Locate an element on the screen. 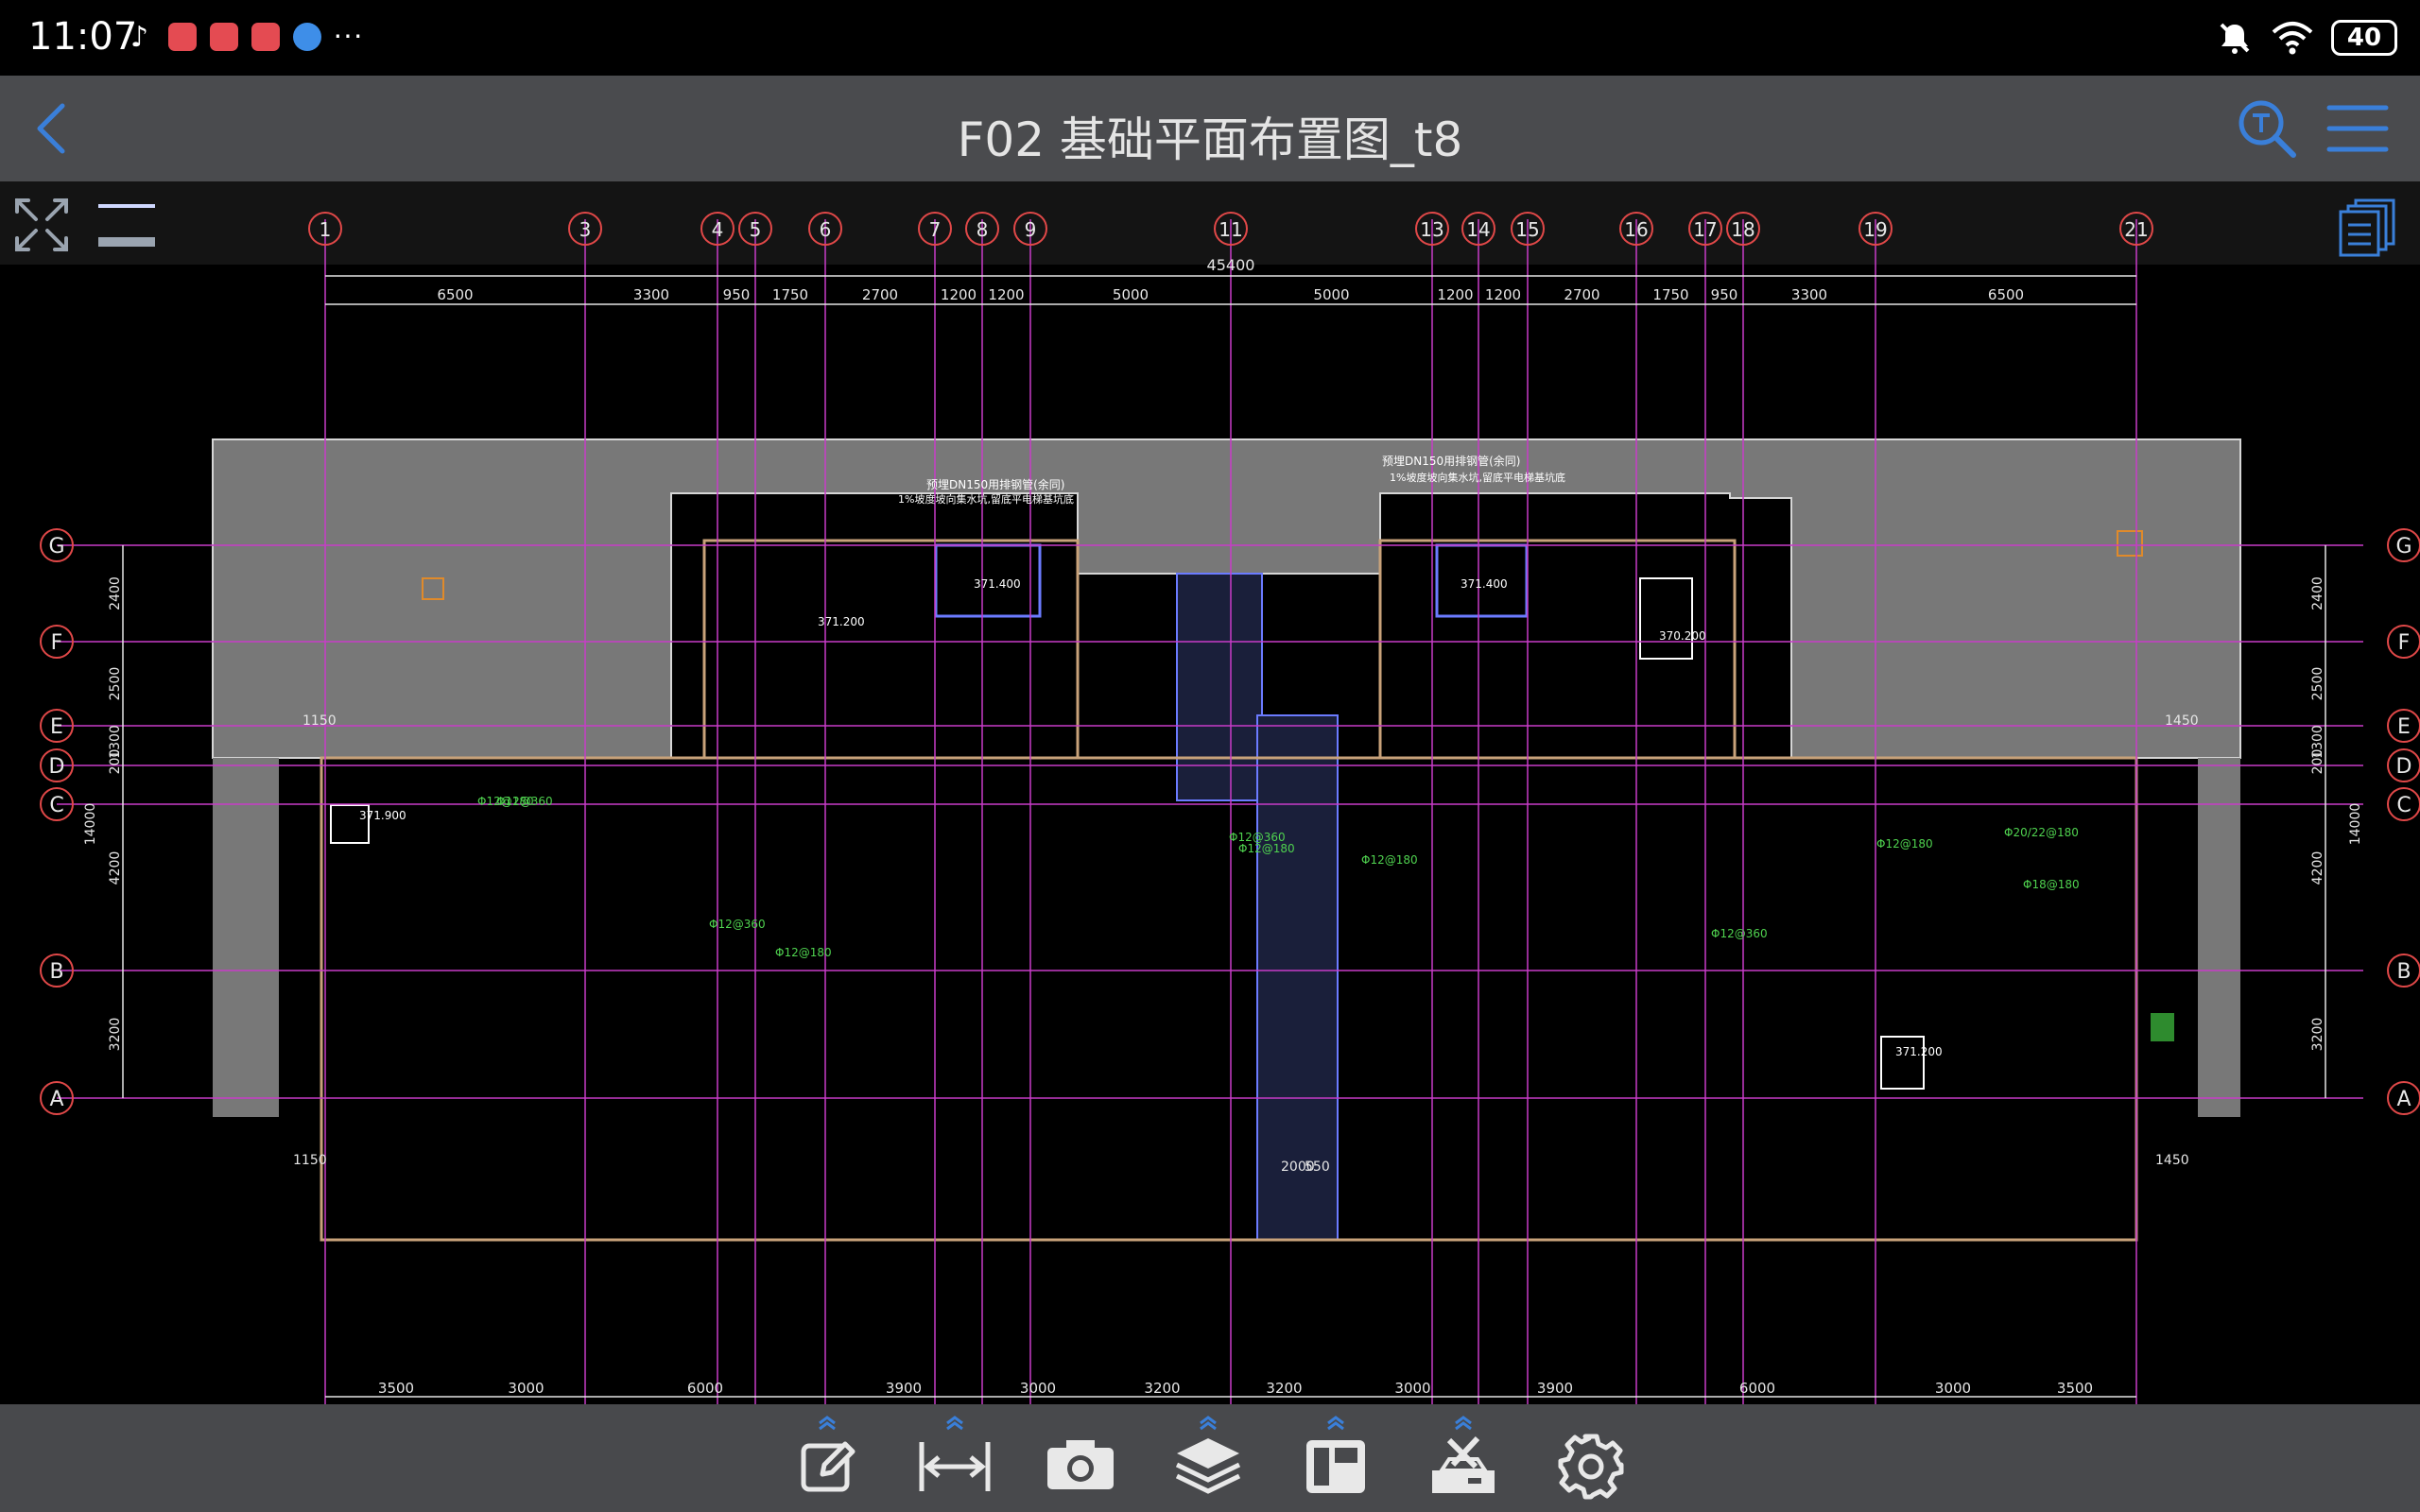 This screenshot has height=1512, width=2420. grid-label-top: 13 is located at coordinates (1431, 229).